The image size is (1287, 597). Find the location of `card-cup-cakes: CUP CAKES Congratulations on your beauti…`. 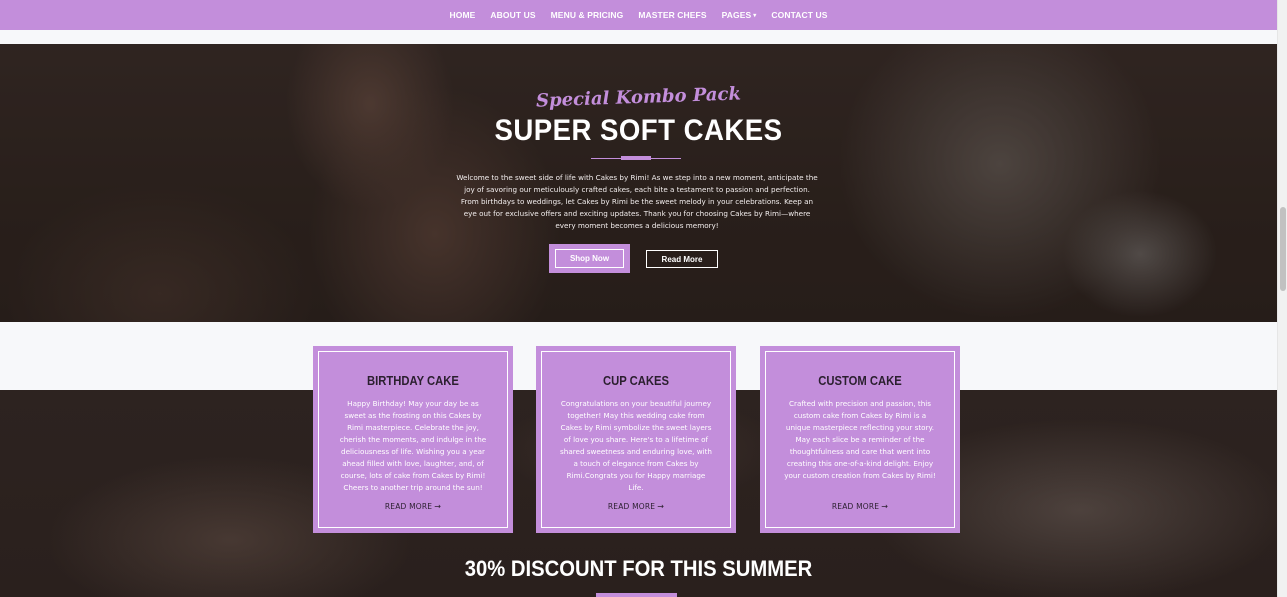

card-cup-cakes: CUP CAKES Congratulations on your beauti… is located at coordinates (636, 439).